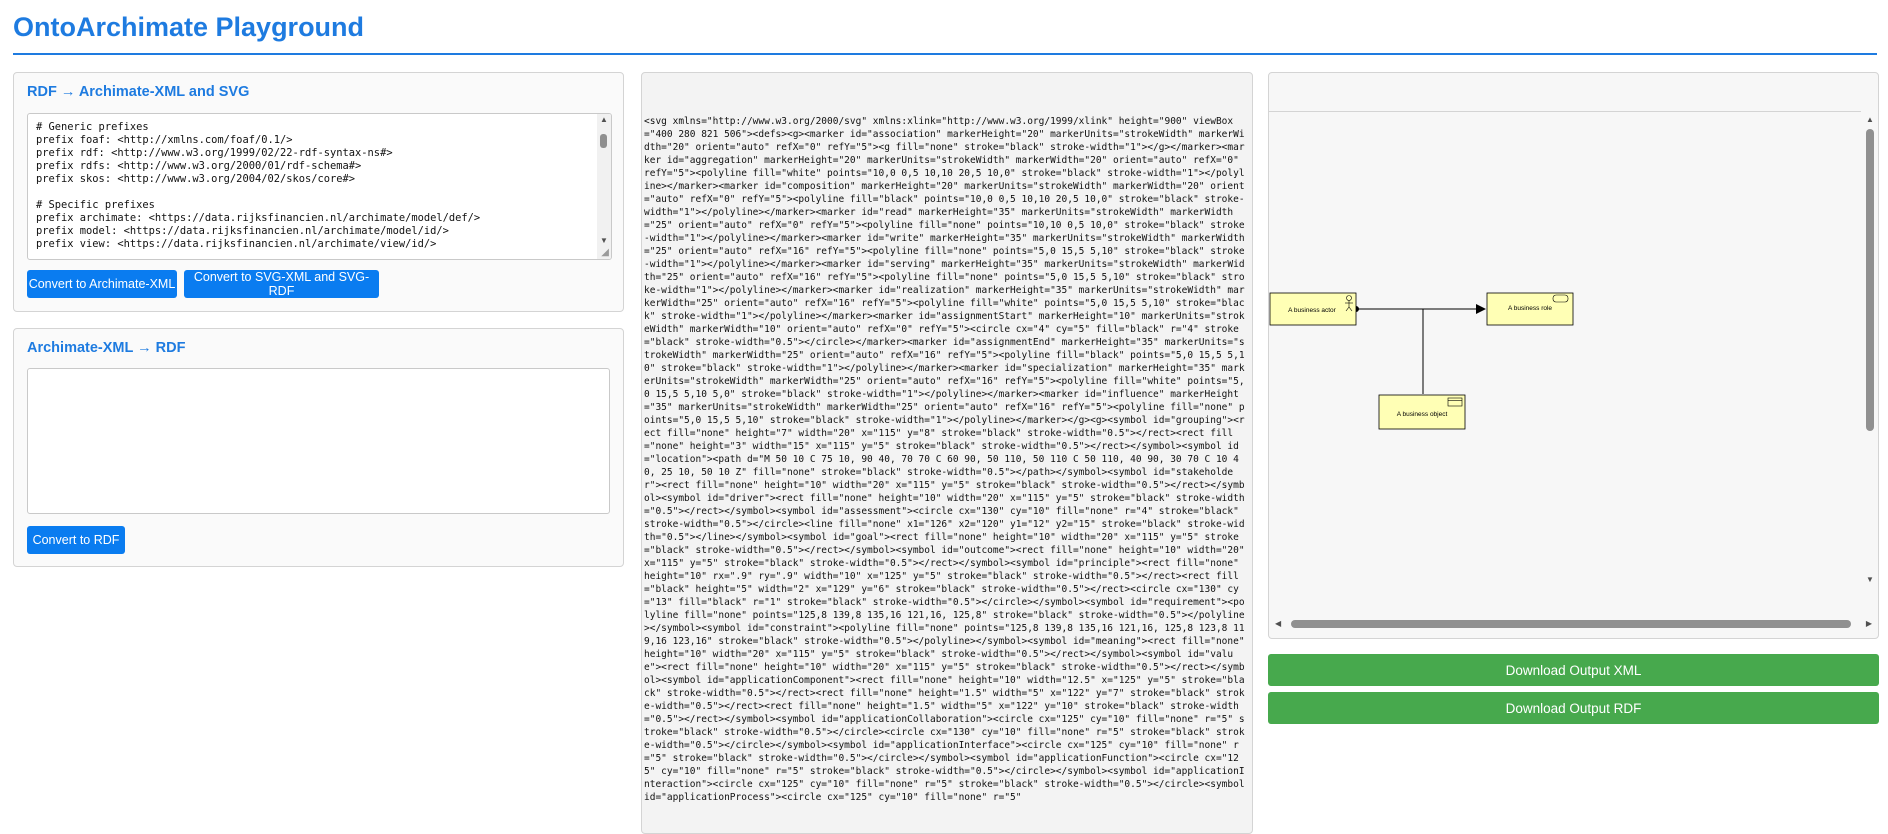 The height and width of the screenshot is (834, 1888). What do you see at coordinates (1870, 280) in the screenshot?
I see `preview-vertical-scroll-thumb` at bounding box center [1870, 280].